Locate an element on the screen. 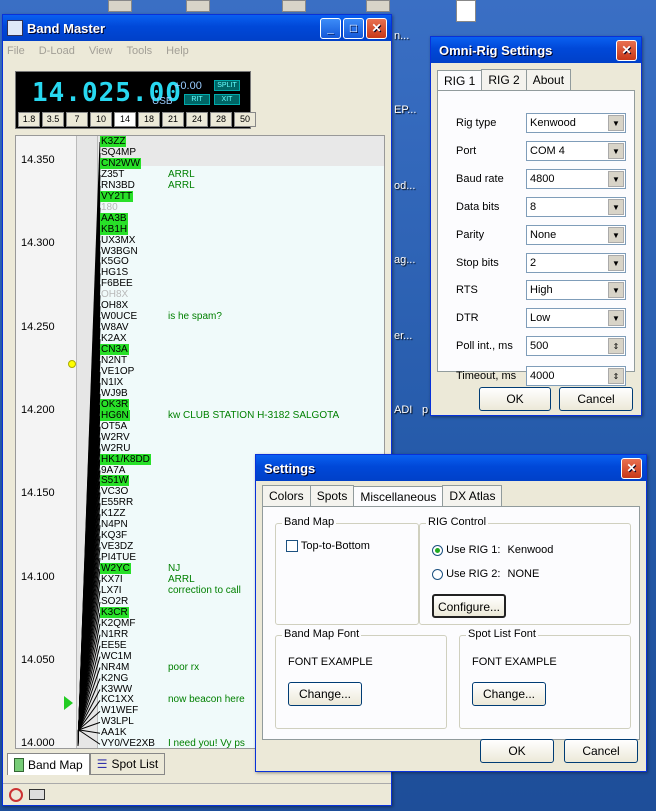 This screenshot has height=811, width=656. spot-row: K3ZZ is located at coordinates (113, 141).